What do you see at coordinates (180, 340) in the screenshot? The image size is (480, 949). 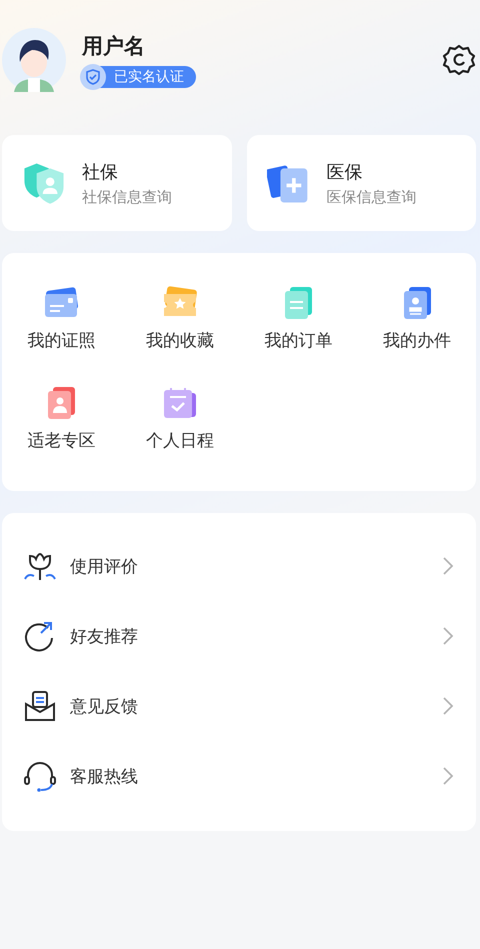 I see `shortcut-label: 我的收藏` at bounding box center [180, 340].